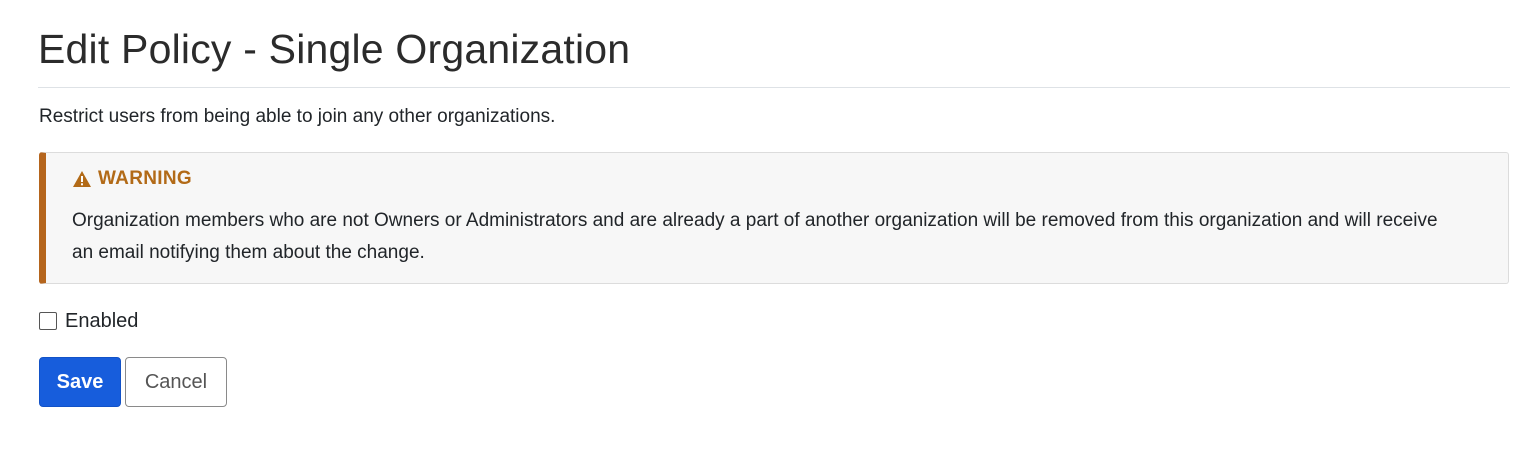  What do you see at coordinates (334, 49) in the screenshot?
I see `page-title: Edit Policy - Single Organization` at bounding box center [334, 49].